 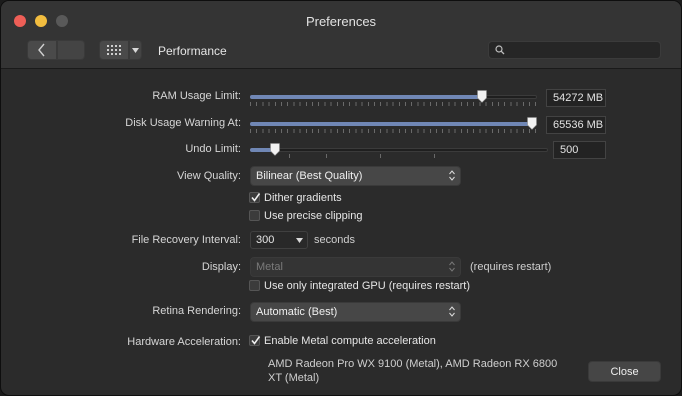 I want to click on section-title: Performance, so click(x=192, y=51).